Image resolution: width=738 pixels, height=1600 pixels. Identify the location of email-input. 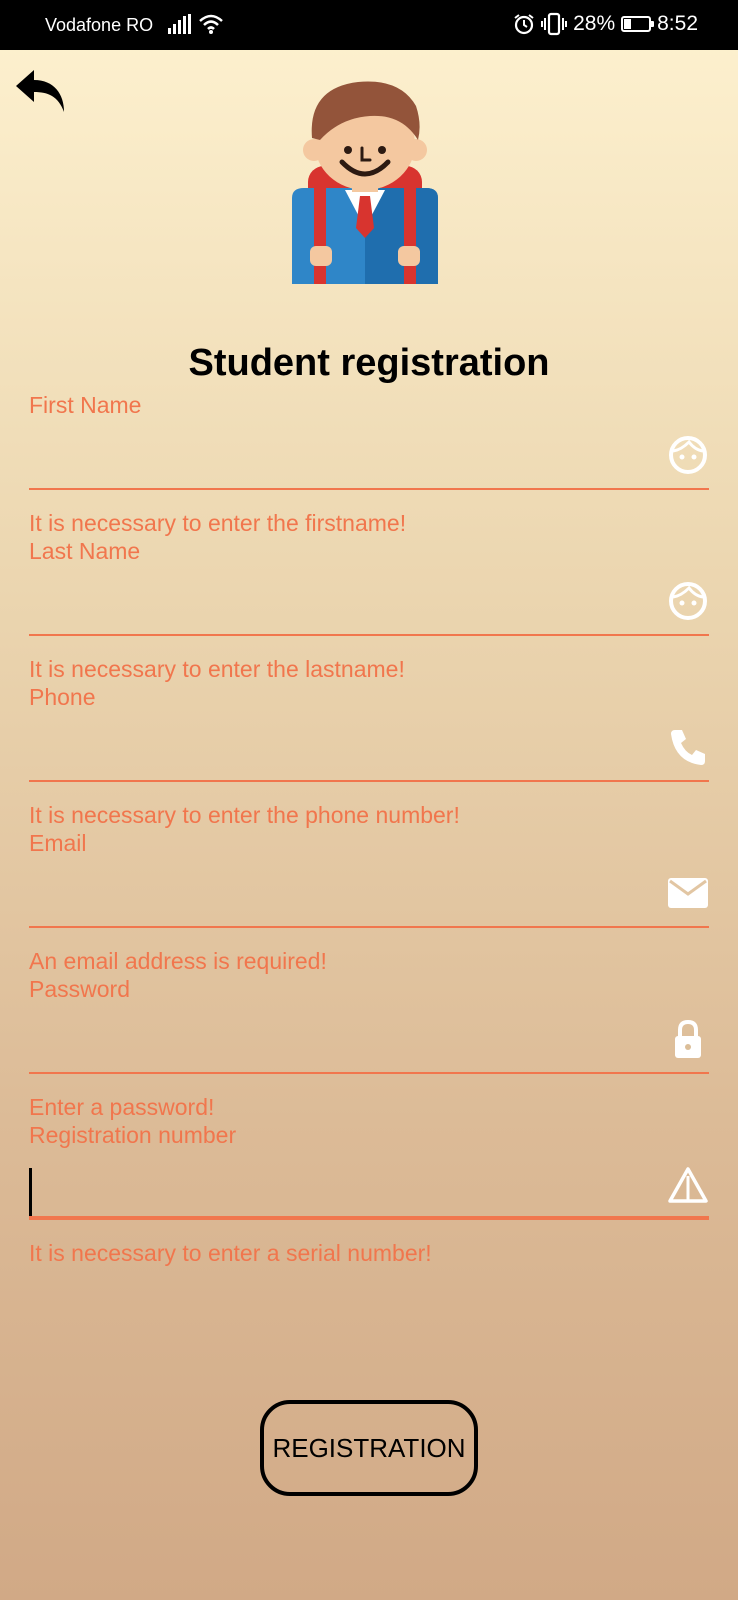
(369, 896).